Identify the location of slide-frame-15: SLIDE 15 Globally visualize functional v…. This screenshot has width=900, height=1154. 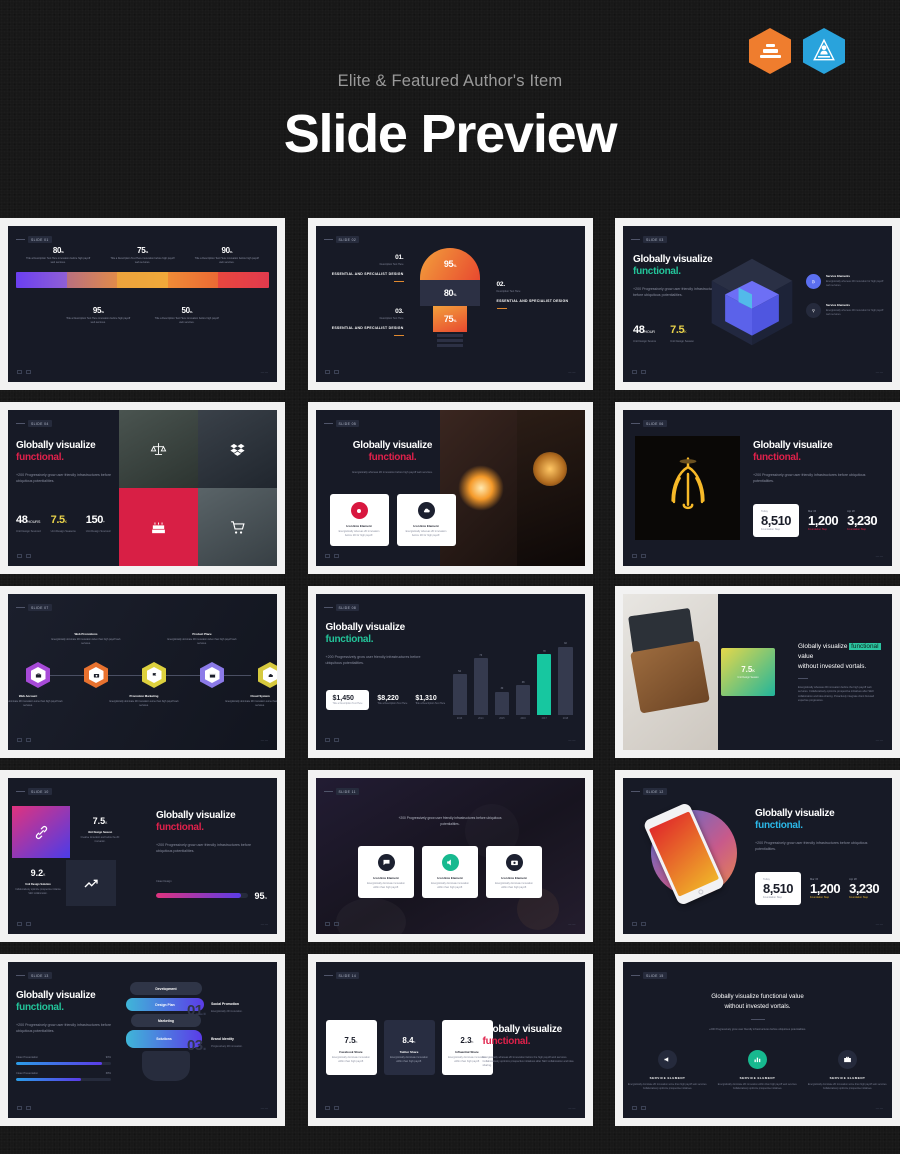
(757, 1040).